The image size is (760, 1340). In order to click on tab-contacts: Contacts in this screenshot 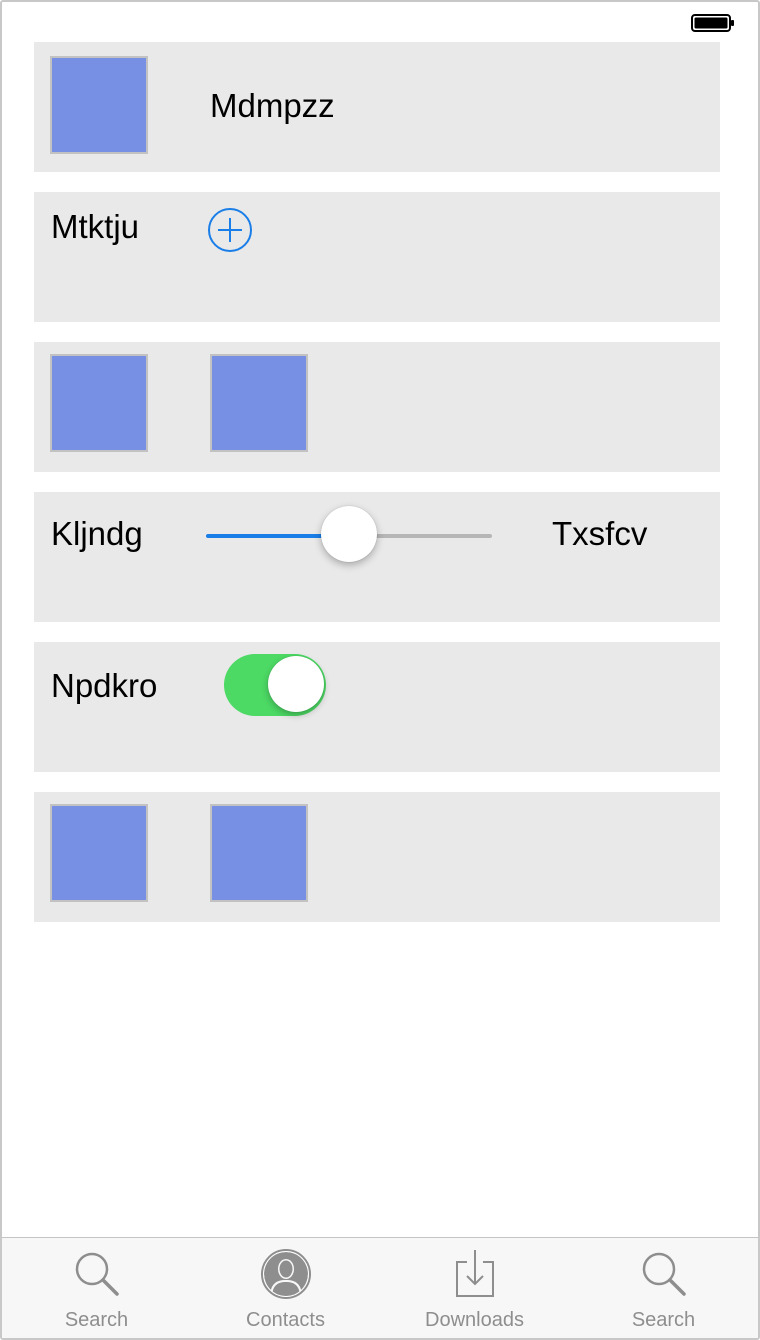, I will do `click(285, 1288)`.